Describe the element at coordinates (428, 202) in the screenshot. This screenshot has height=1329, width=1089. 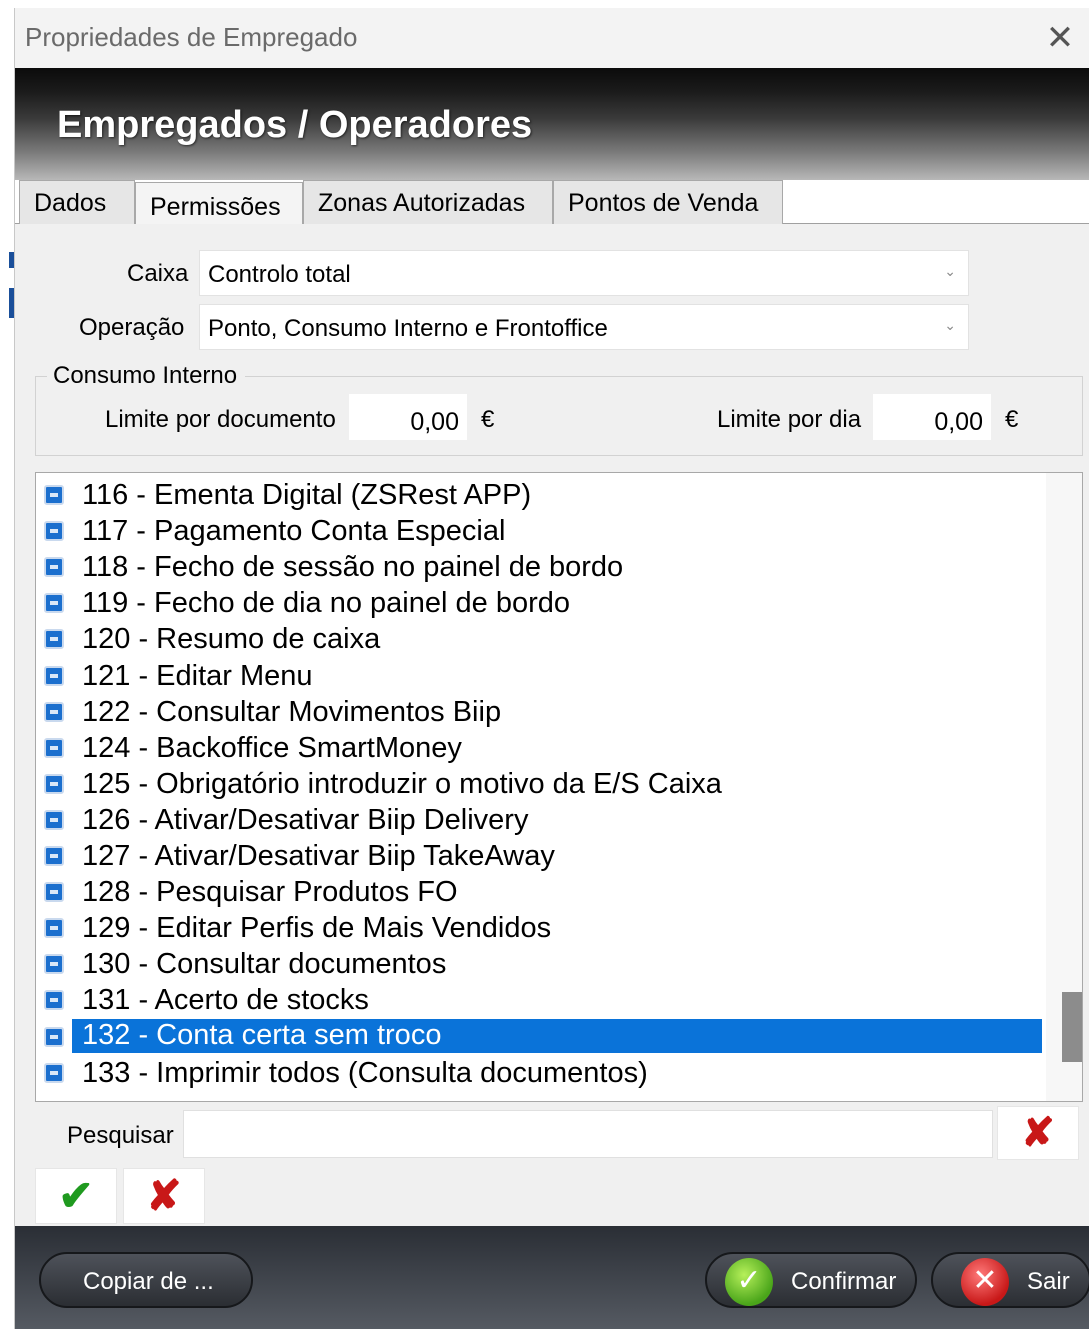
I see `tab-zonas-autorizadas: Zonas Autorizadas` at that location.